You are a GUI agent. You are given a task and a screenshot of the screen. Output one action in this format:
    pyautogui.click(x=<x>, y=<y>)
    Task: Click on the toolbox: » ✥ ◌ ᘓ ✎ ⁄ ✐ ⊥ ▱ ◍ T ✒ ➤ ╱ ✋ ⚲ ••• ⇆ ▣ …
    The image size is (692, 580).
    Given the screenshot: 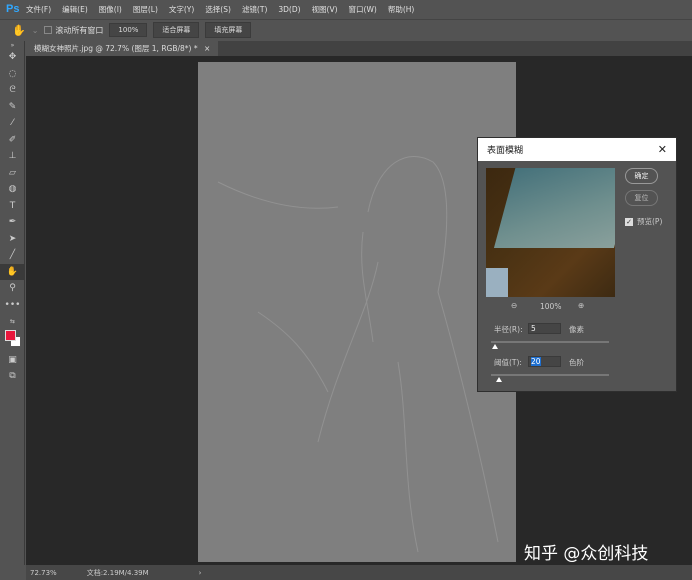 What is the action you would take?
    pyautogui.click(x=12, y=303)
    